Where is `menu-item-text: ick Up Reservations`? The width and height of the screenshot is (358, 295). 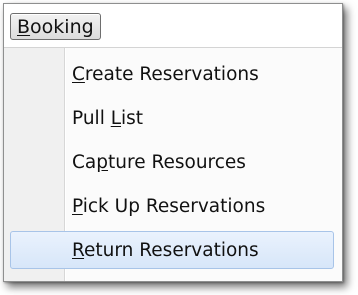 menu-item-text: ick Up Reservations is located at coordinates (174, 206).